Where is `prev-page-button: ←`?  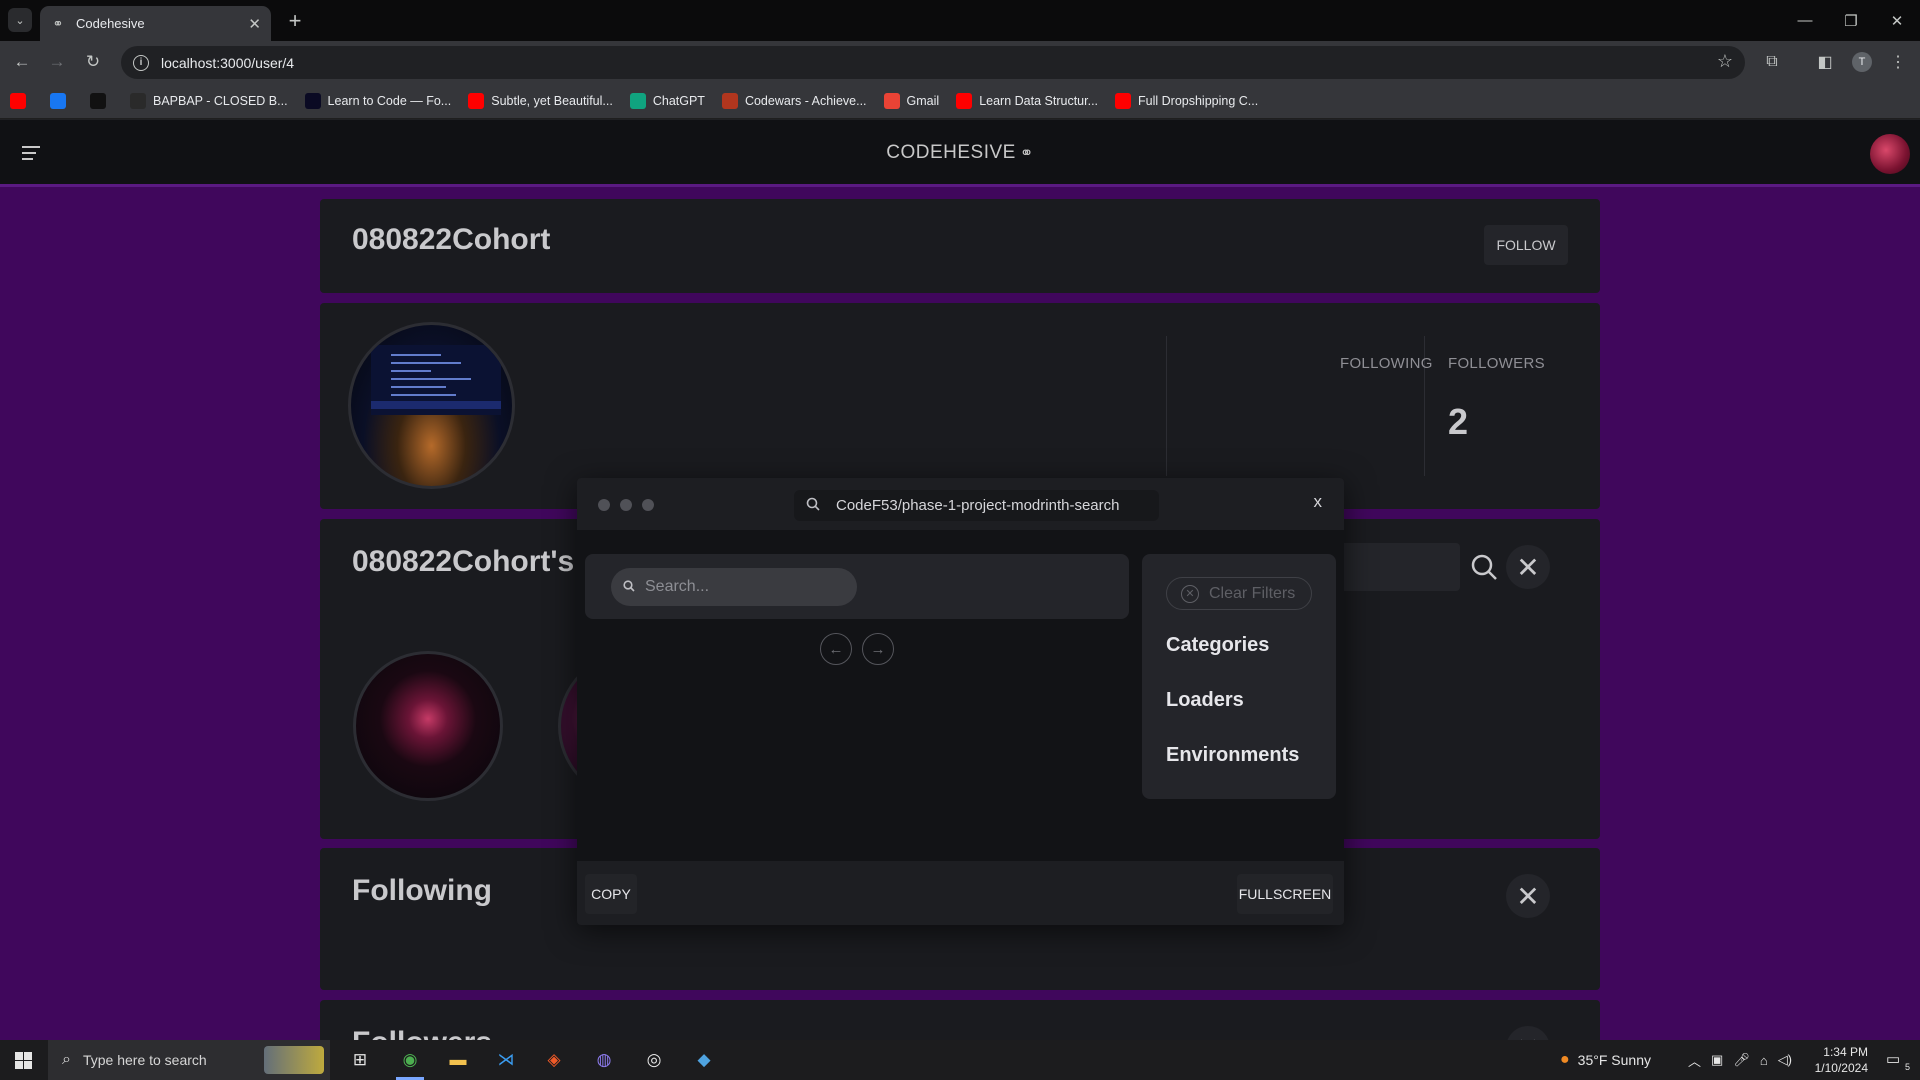
prev-page-button: ← is located at coordinates (836, 649).